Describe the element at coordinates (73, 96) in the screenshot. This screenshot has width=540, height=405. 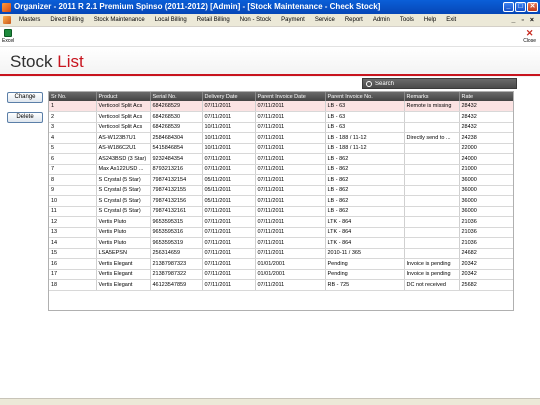
I see `column-header: Sr No.` at that location.